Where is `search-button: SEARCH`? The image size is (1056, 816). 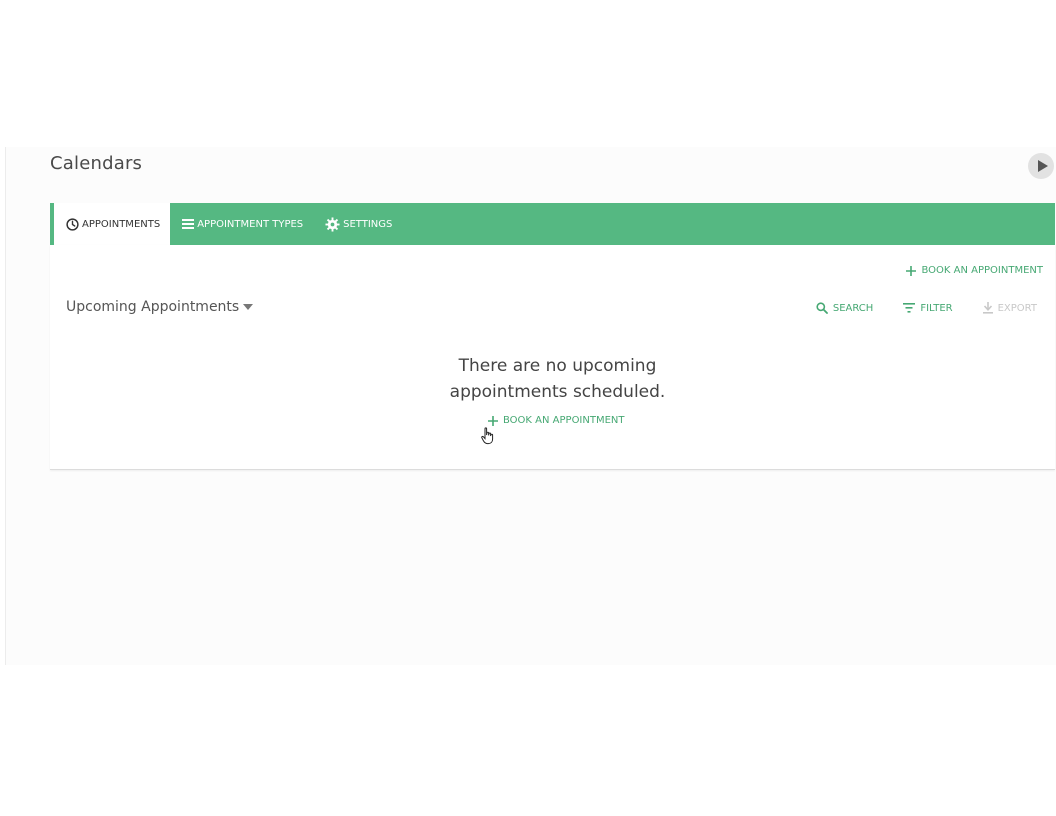
search-button: SEARCH is located at coordinates (844, 308).